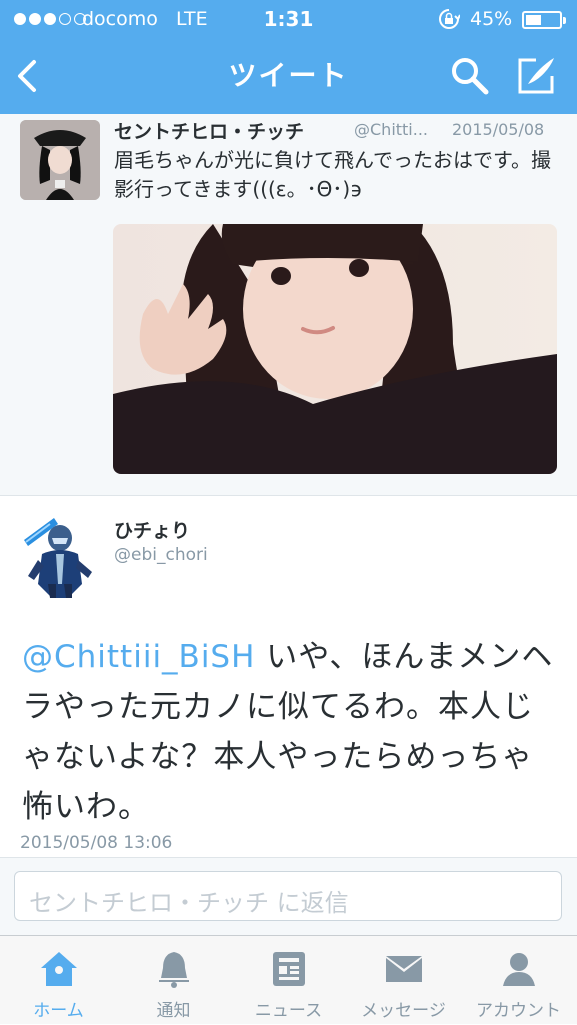  What do you see at coordinates (174, 970) in the screenshot?
I see `bell-icon` at bounding box center [174, 970].